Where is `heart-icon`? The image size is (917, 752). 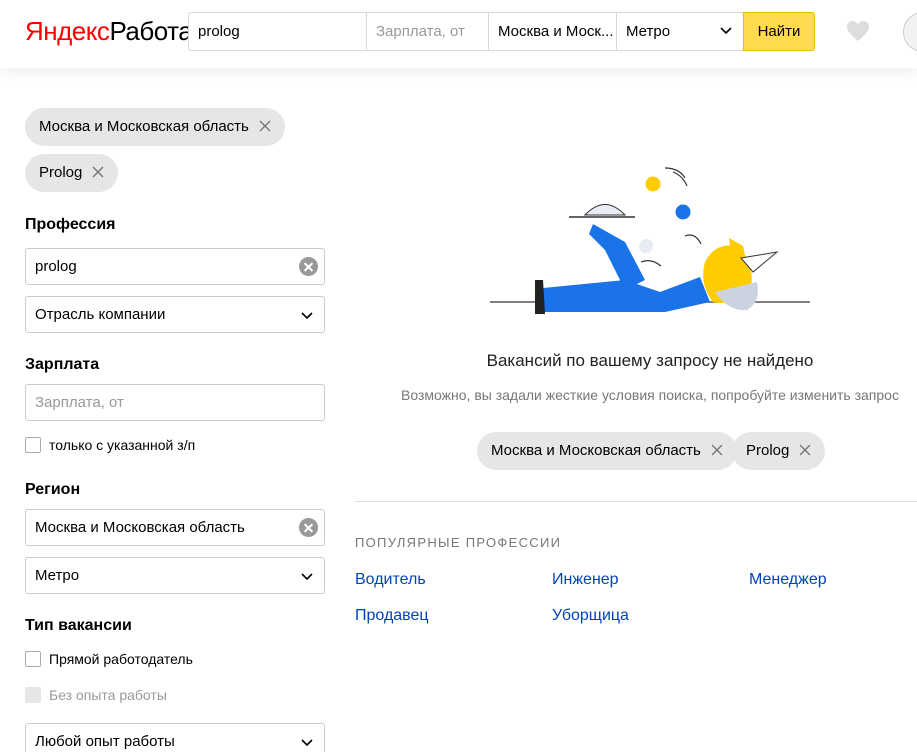 heart-icon is located at coordinates (858, 31).